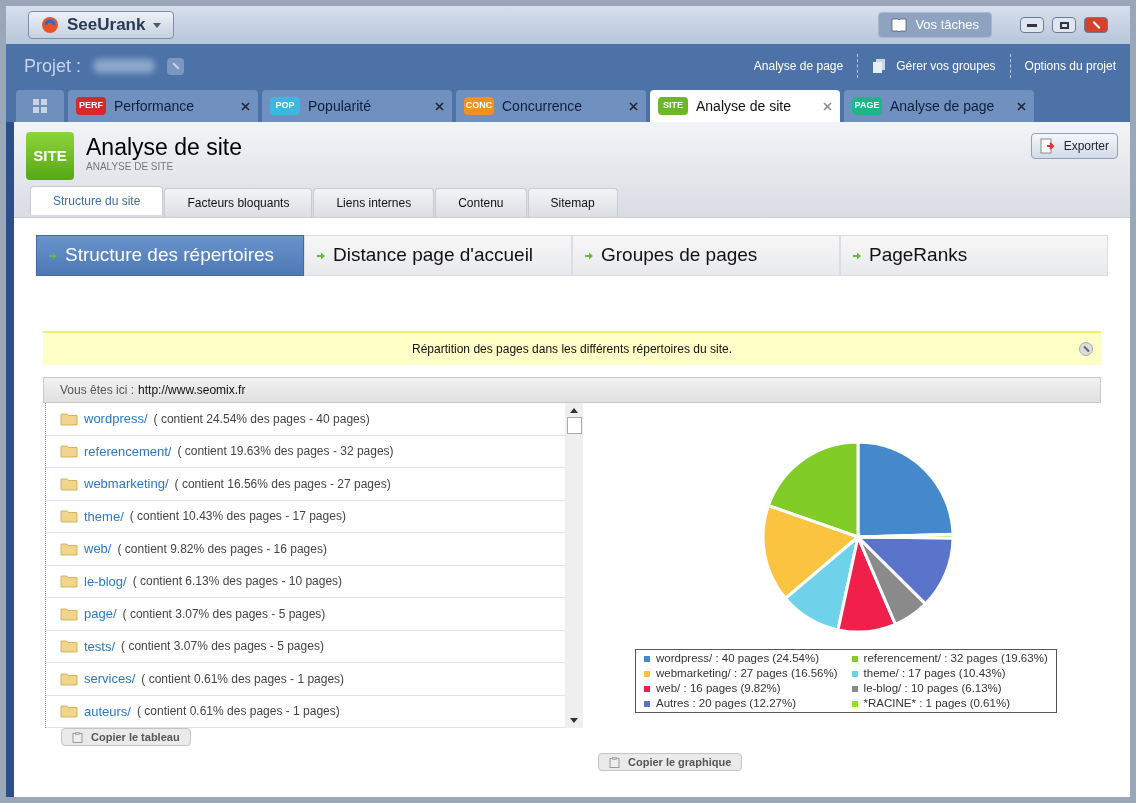  I want to click on folder-name: le-blog/, so click(105, 581).